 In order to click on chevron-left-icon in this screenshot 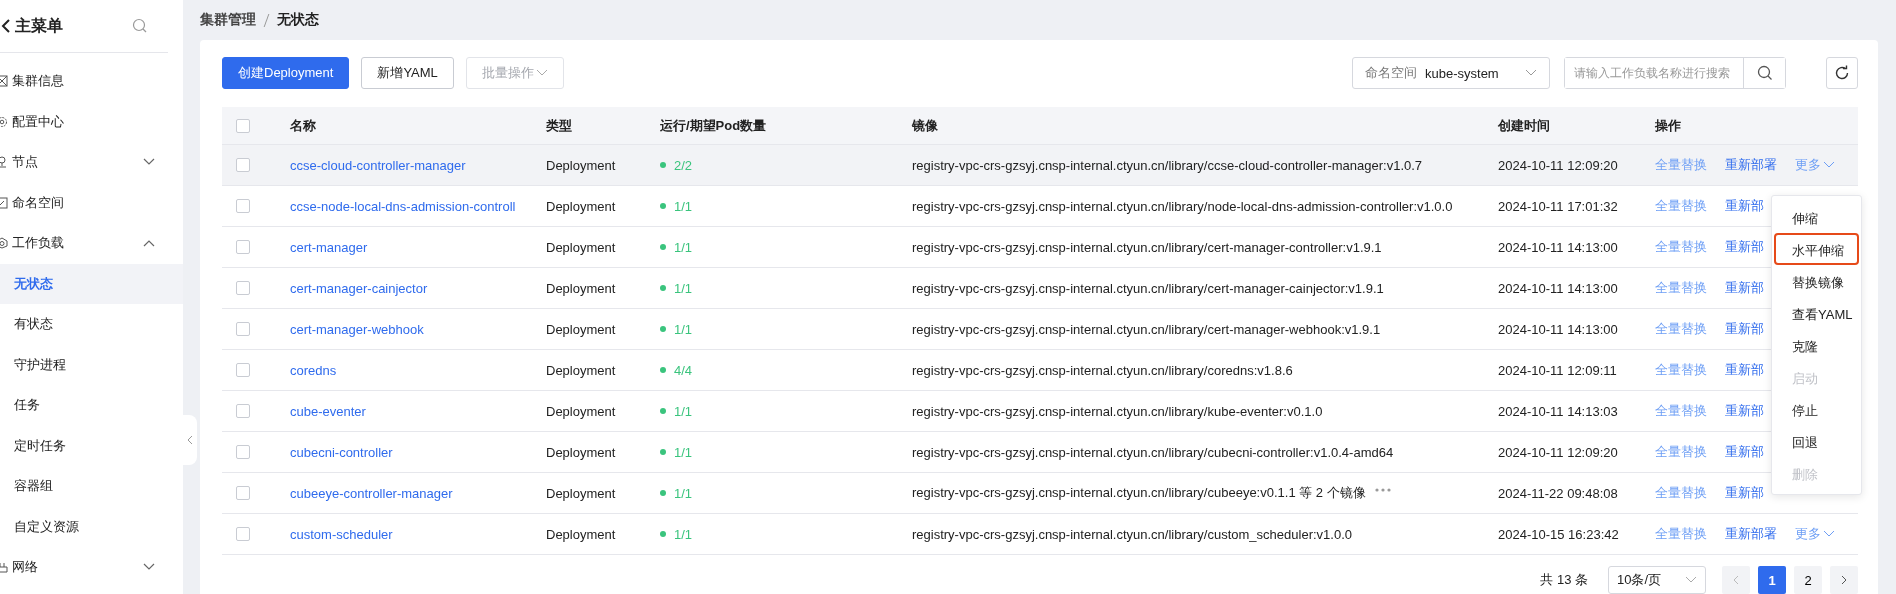, I will do `click(6, 26)`.